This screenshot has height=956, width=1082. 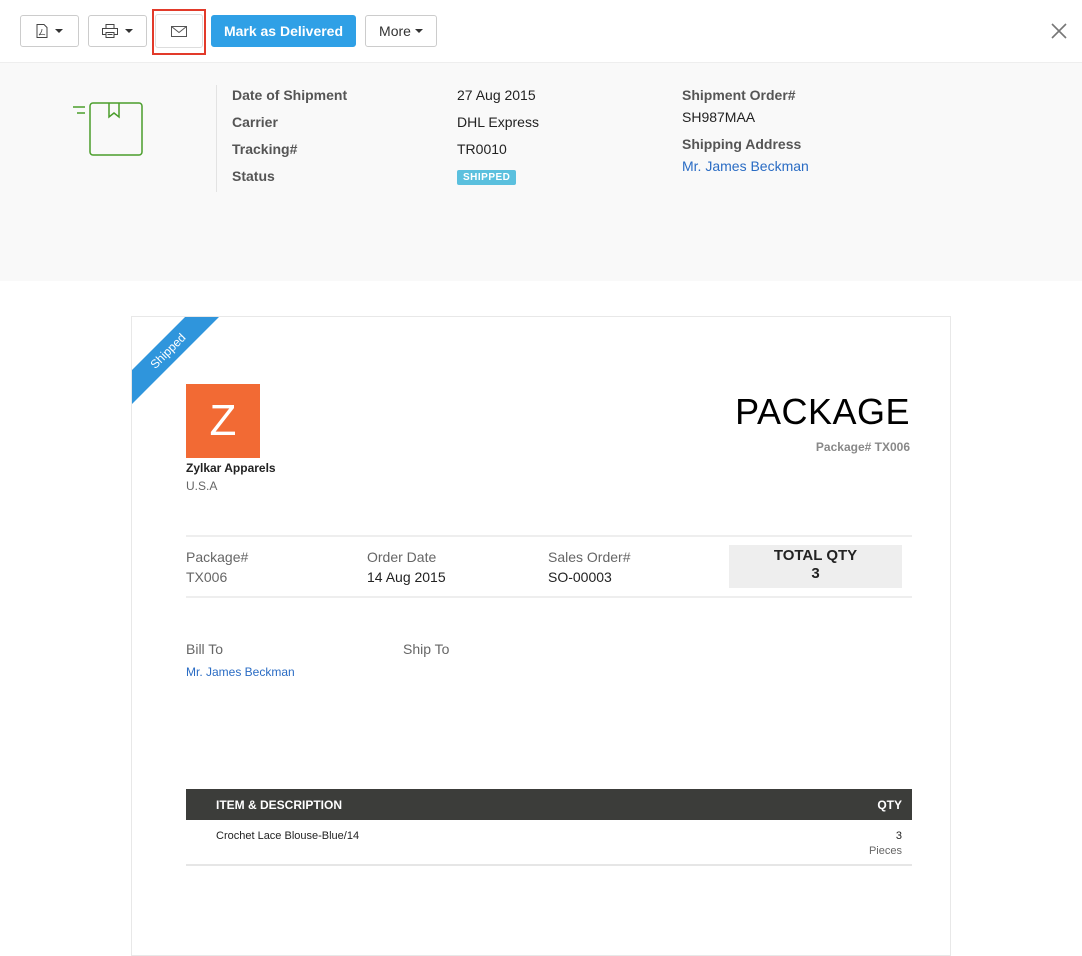 What do you see at coordinates (395, 31) in the screenshot?
I see `more-label: More` at bounding box center [395, 31].